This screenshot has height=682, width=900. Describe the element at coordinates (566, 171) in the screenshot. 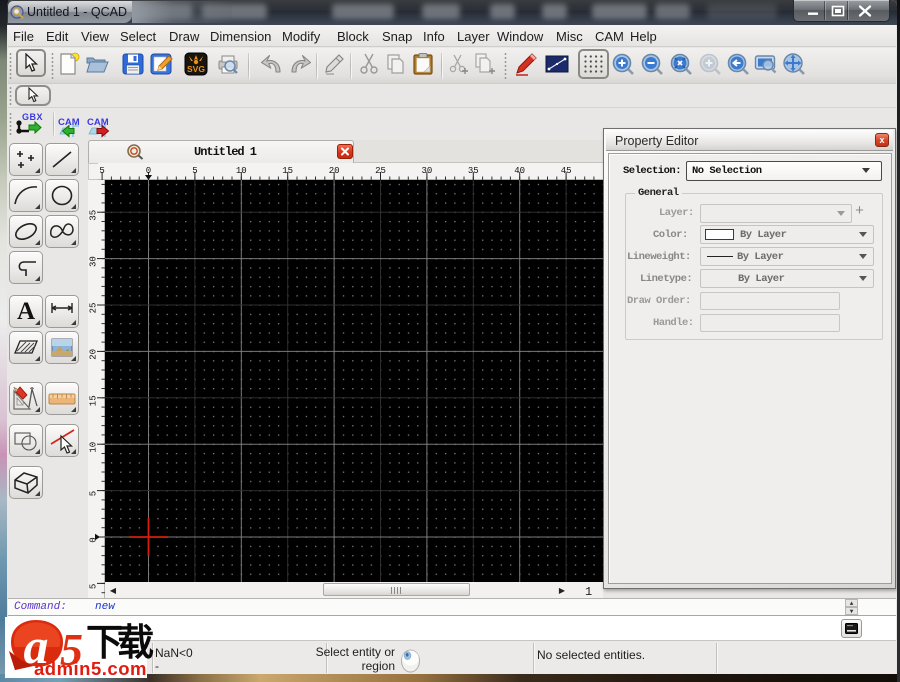

I see `svg-text: 45` at that location.